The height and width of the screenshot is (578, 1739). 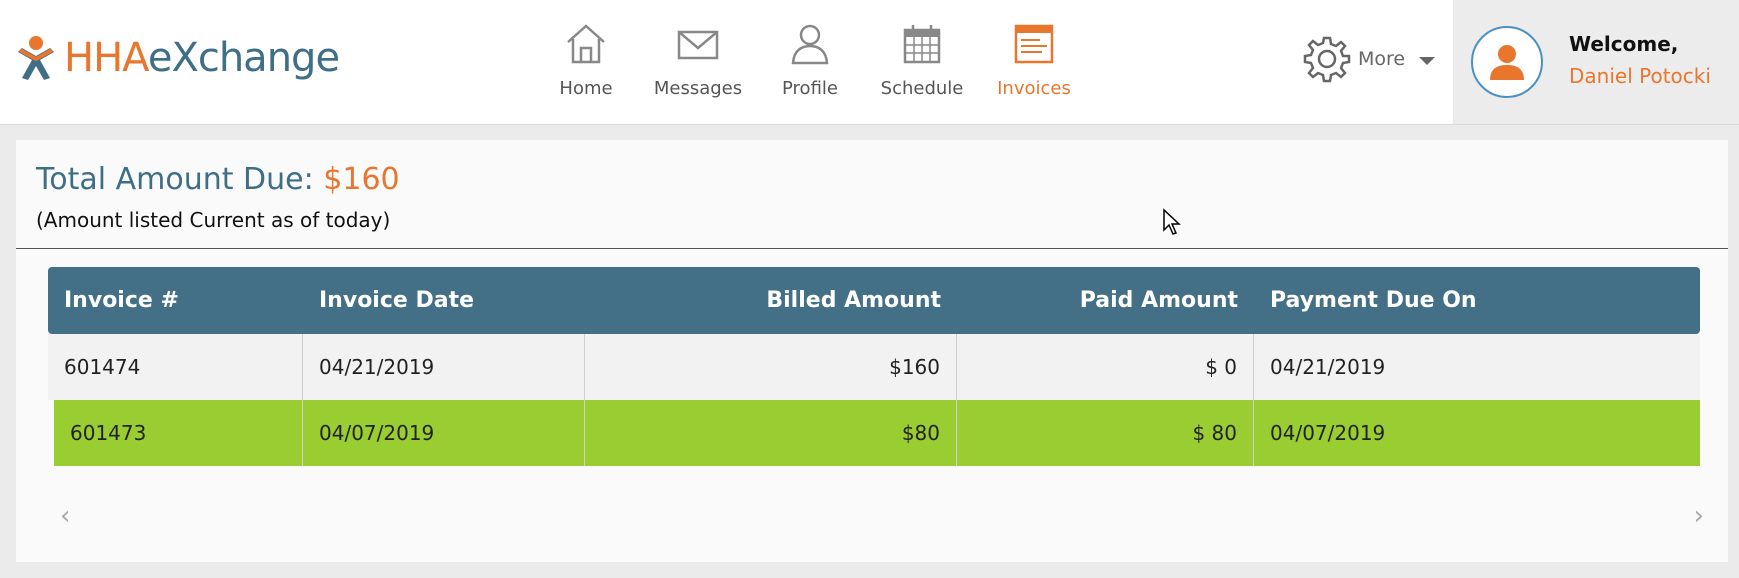 I want to click on more-menu: More, so click(x=1369, y=59).